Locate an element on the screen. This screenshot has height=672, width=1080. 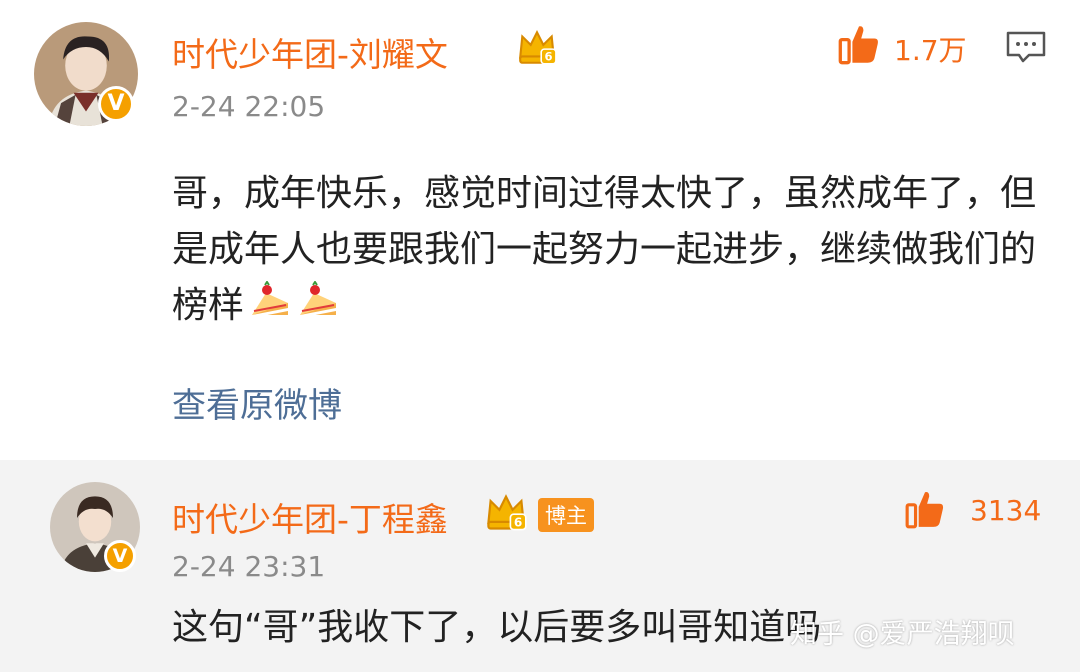
reply-comment-icon is located at coordinates (1026, 47).